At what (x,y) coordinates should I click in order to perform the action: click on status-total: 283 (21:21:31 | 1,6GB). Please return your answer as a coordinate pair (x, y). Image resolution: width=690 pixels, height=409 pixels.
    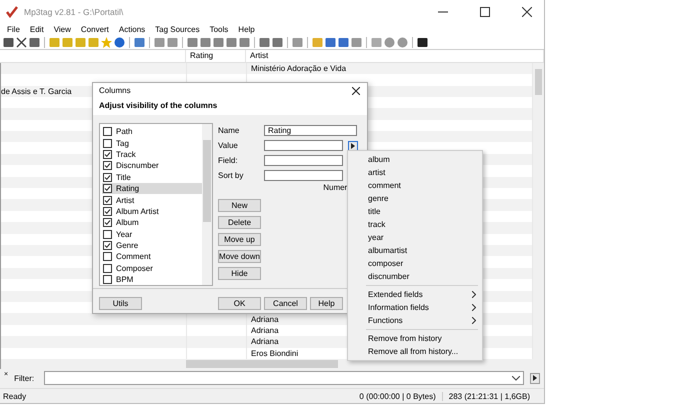
    Looking at the image, I should click on (489, 396).